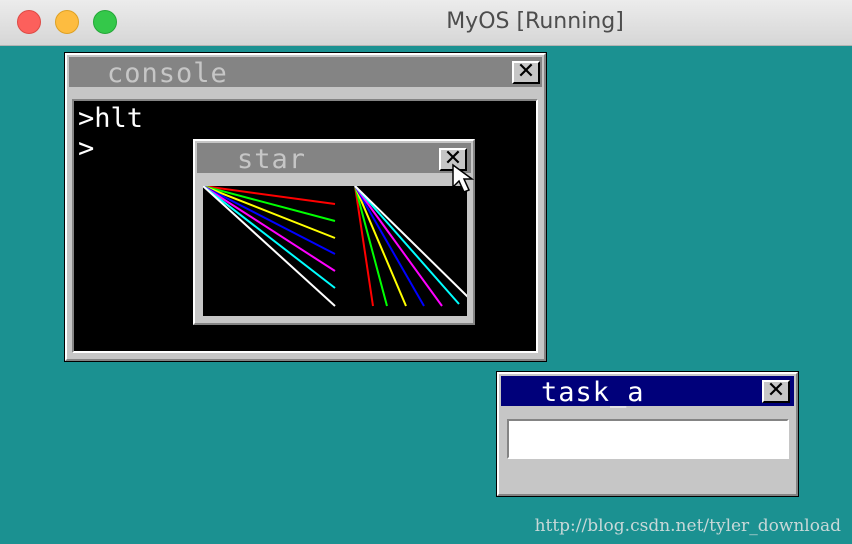 The width and height of the screenshot is (852, 544). I want to click on host-titlebar: MyOS [Running], so click(426, 23).